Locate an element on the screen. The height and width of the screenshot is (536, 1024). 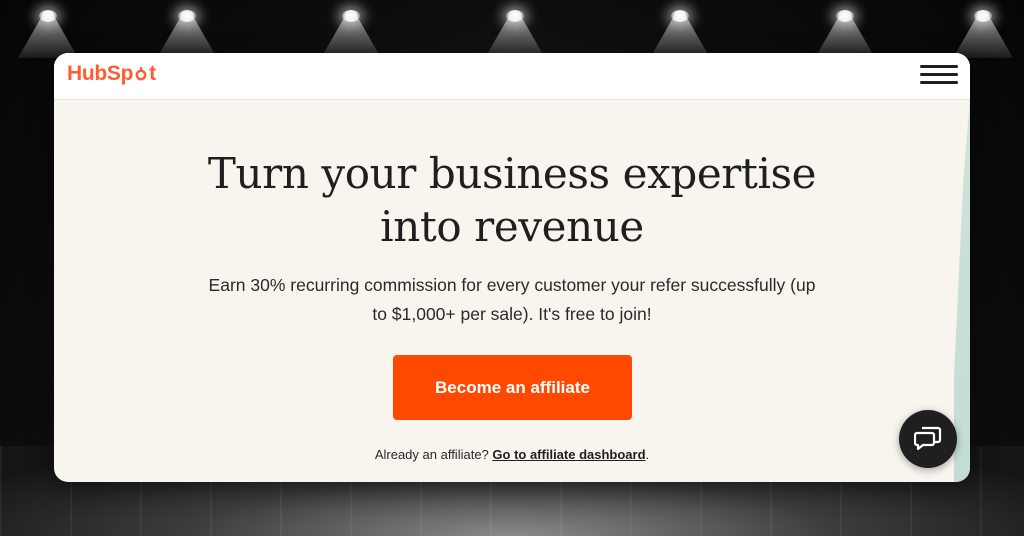
sprocket-icon is located at coordinates (141, 74).